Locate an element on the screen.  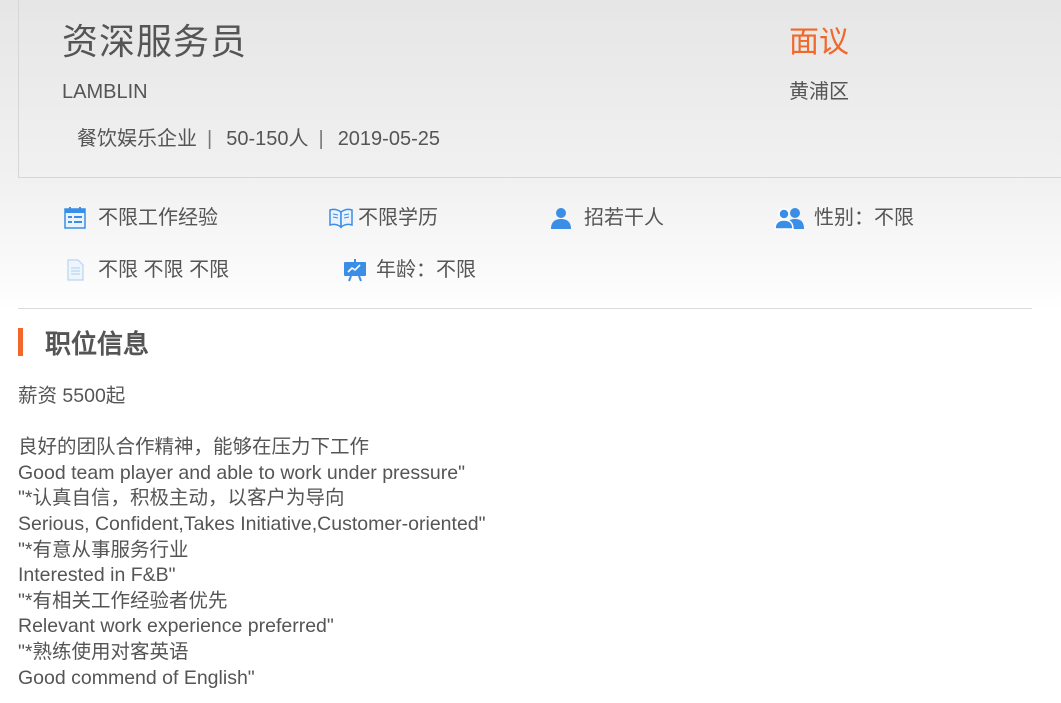
requirement-education-label: 不限学历 is located at coordinates (398, 218).